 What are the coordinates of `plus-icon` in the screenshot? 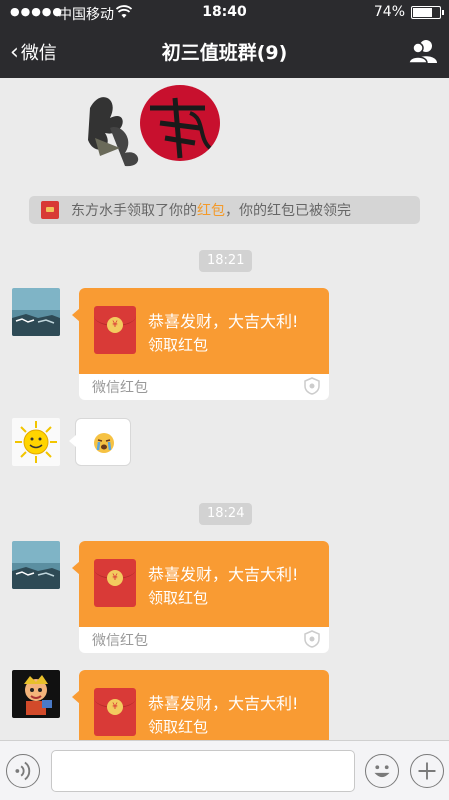 It's located at (427, 771).